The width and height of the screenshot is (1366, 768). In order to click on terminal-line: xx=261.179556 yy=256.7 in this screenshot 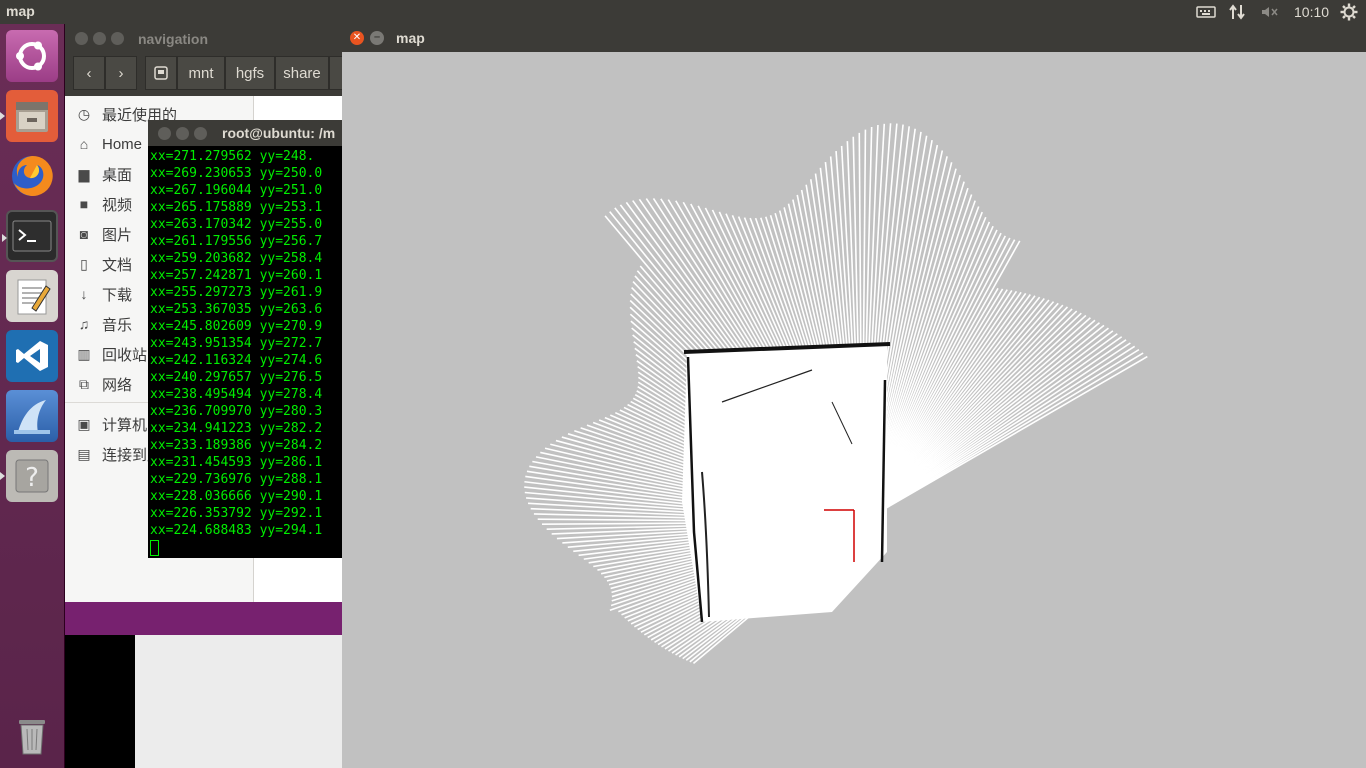, I will do `click(236, 241)`.